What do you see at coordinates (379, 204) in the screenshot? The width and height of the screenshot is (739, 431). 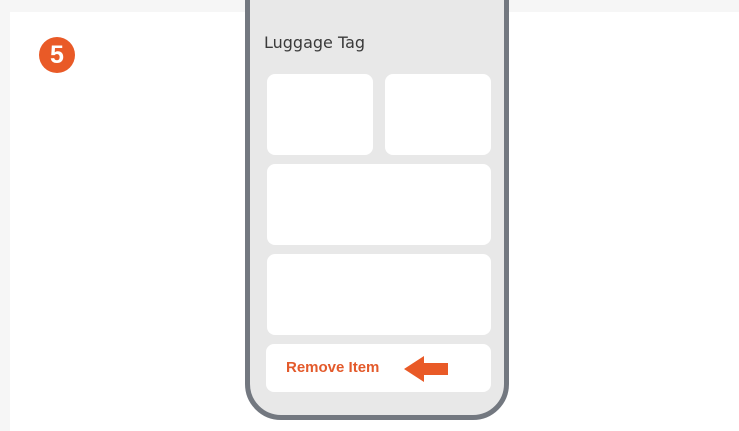 I see `placeholder-card-middle` at bounding box center [379, 204].